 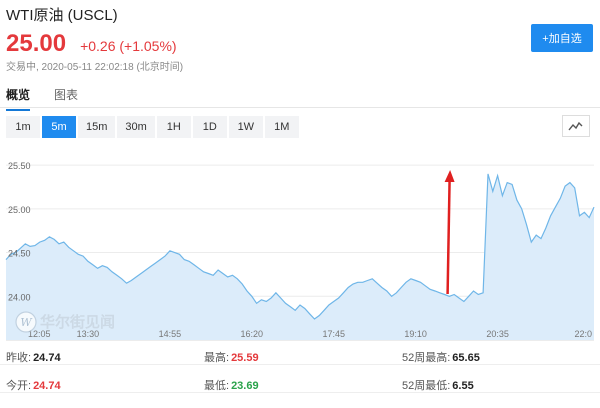 I want to click on y-tick-label: 25.00, so click(x=19, y=210).